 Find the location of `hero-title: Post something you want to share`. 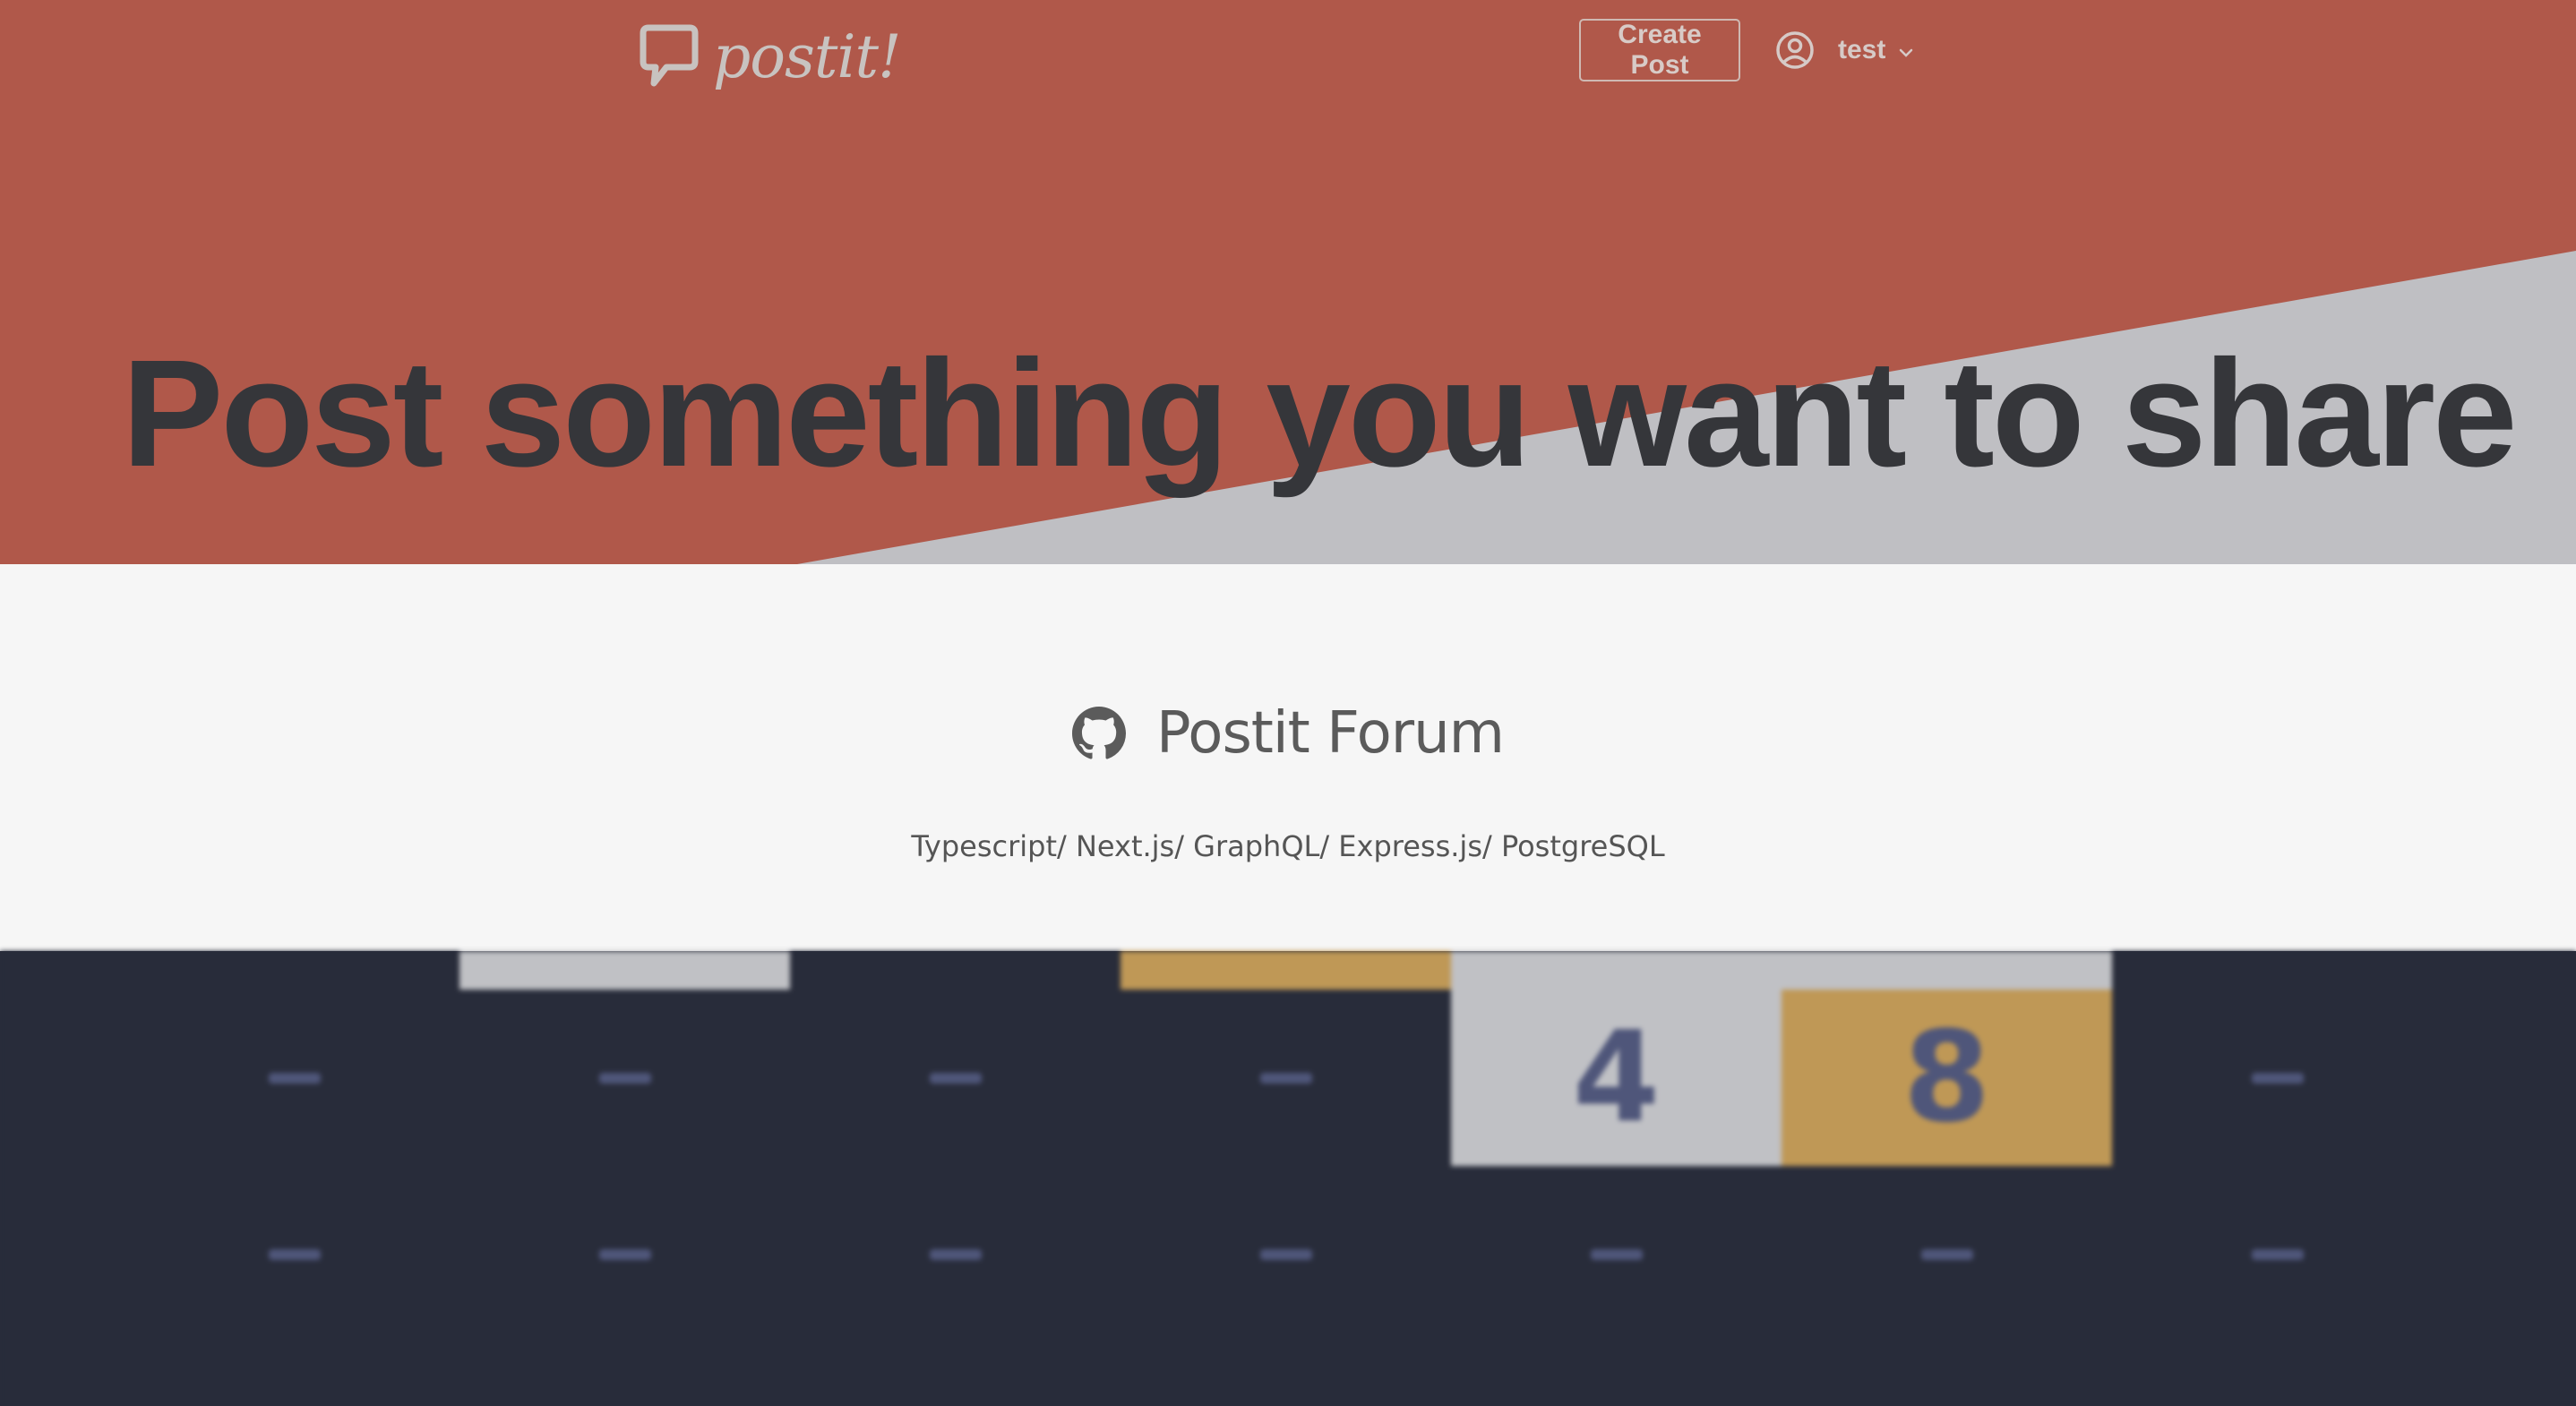

hero-title: Post something you want to share is located at coordinates (1320, 414).